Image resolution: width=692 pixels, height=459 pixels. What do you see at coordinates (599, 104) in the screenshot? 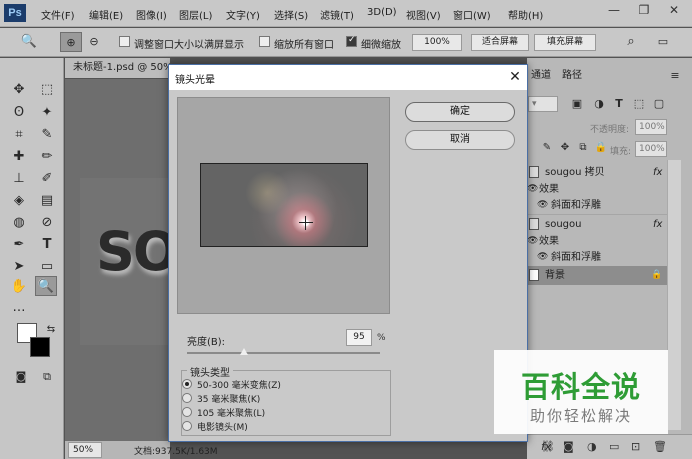
I see `filter-adjust-icon: ◑` at bounding box center [599, 104].